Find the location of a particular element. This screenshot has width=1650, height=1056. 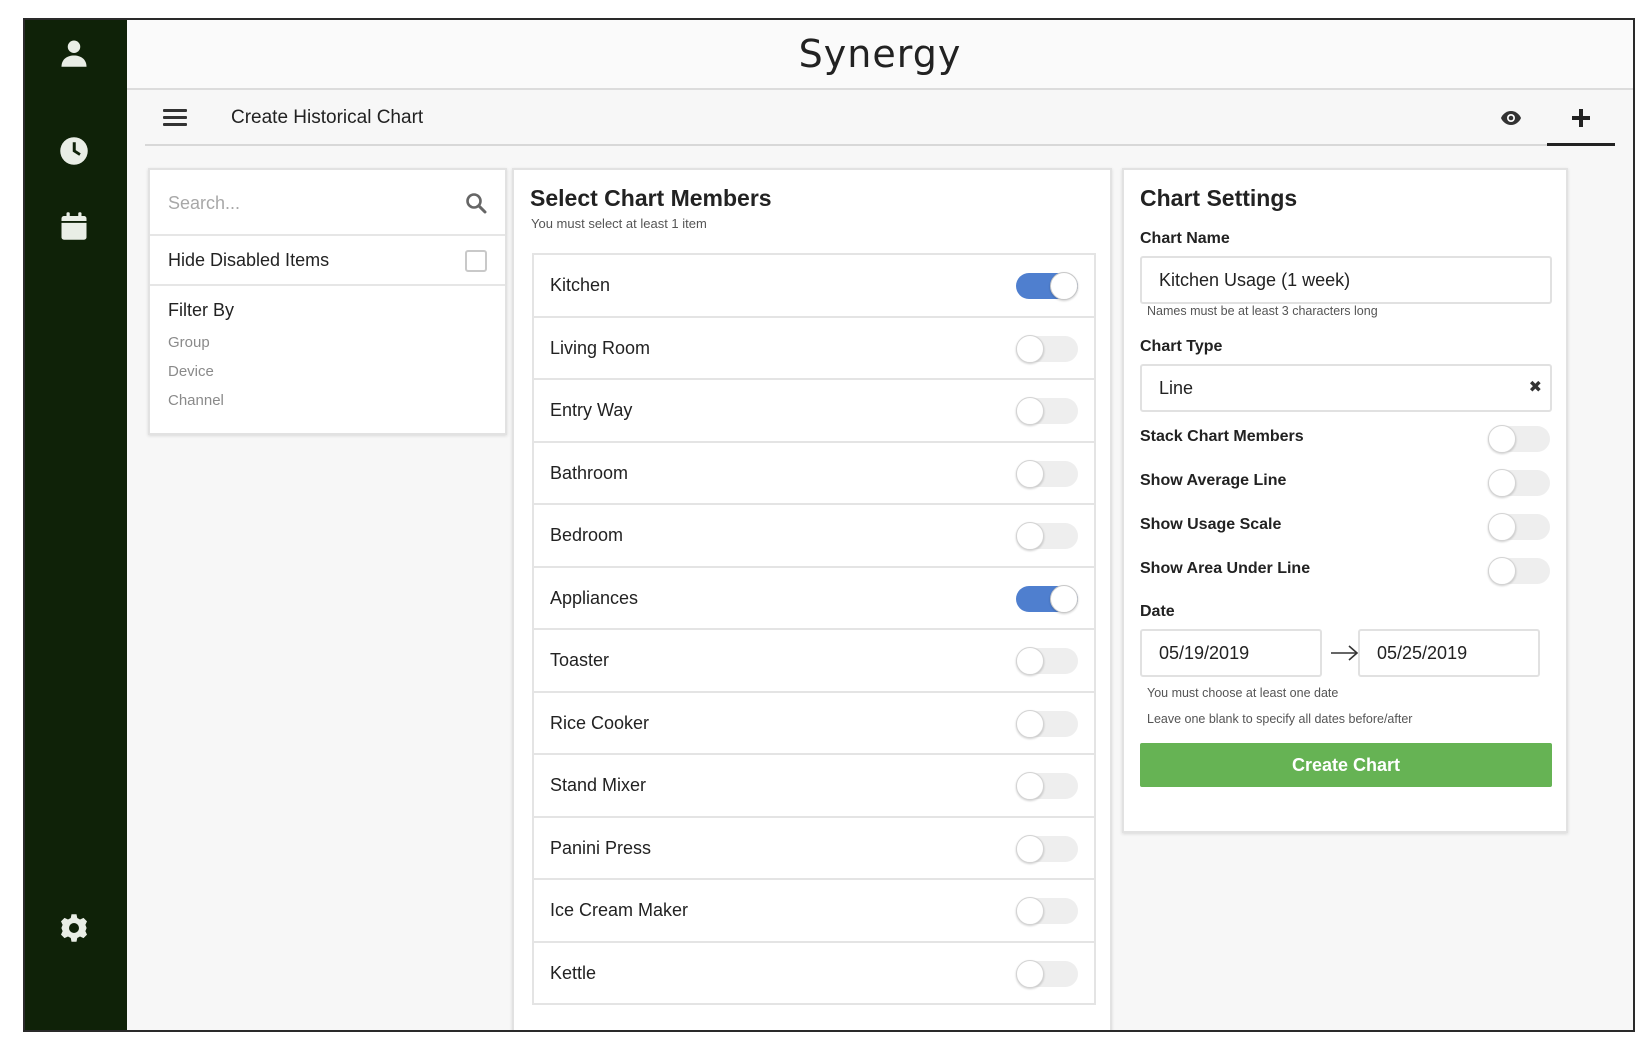

eye-icon is located at coordinates (1511, 118).